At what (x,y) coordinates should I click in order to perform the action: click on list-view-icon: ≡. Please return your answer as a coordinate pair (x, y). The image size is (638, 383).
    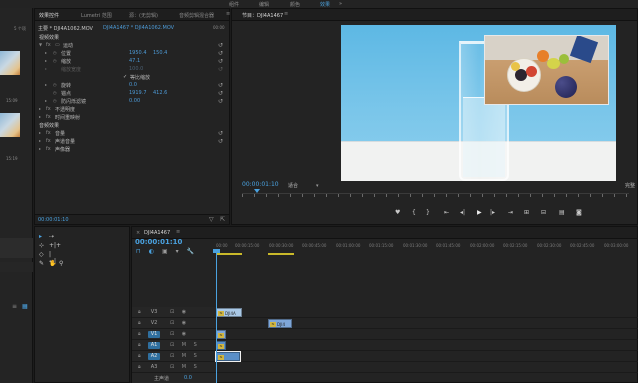
    Looking at the image, I should click on (14, 306).